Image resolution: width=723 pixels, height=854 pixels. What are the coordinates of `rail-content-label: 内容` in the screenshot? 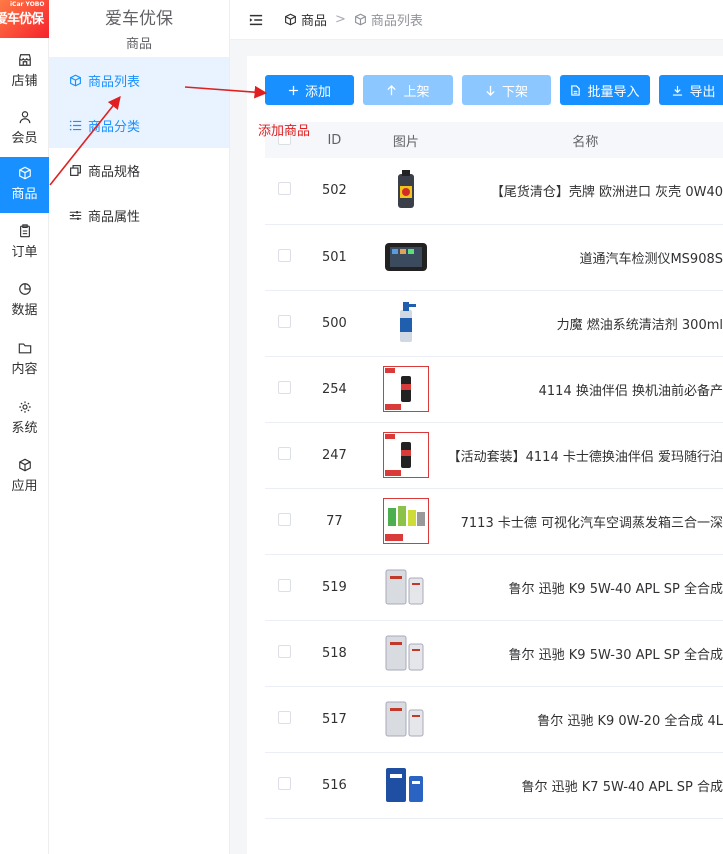 It's located at (24, 369).